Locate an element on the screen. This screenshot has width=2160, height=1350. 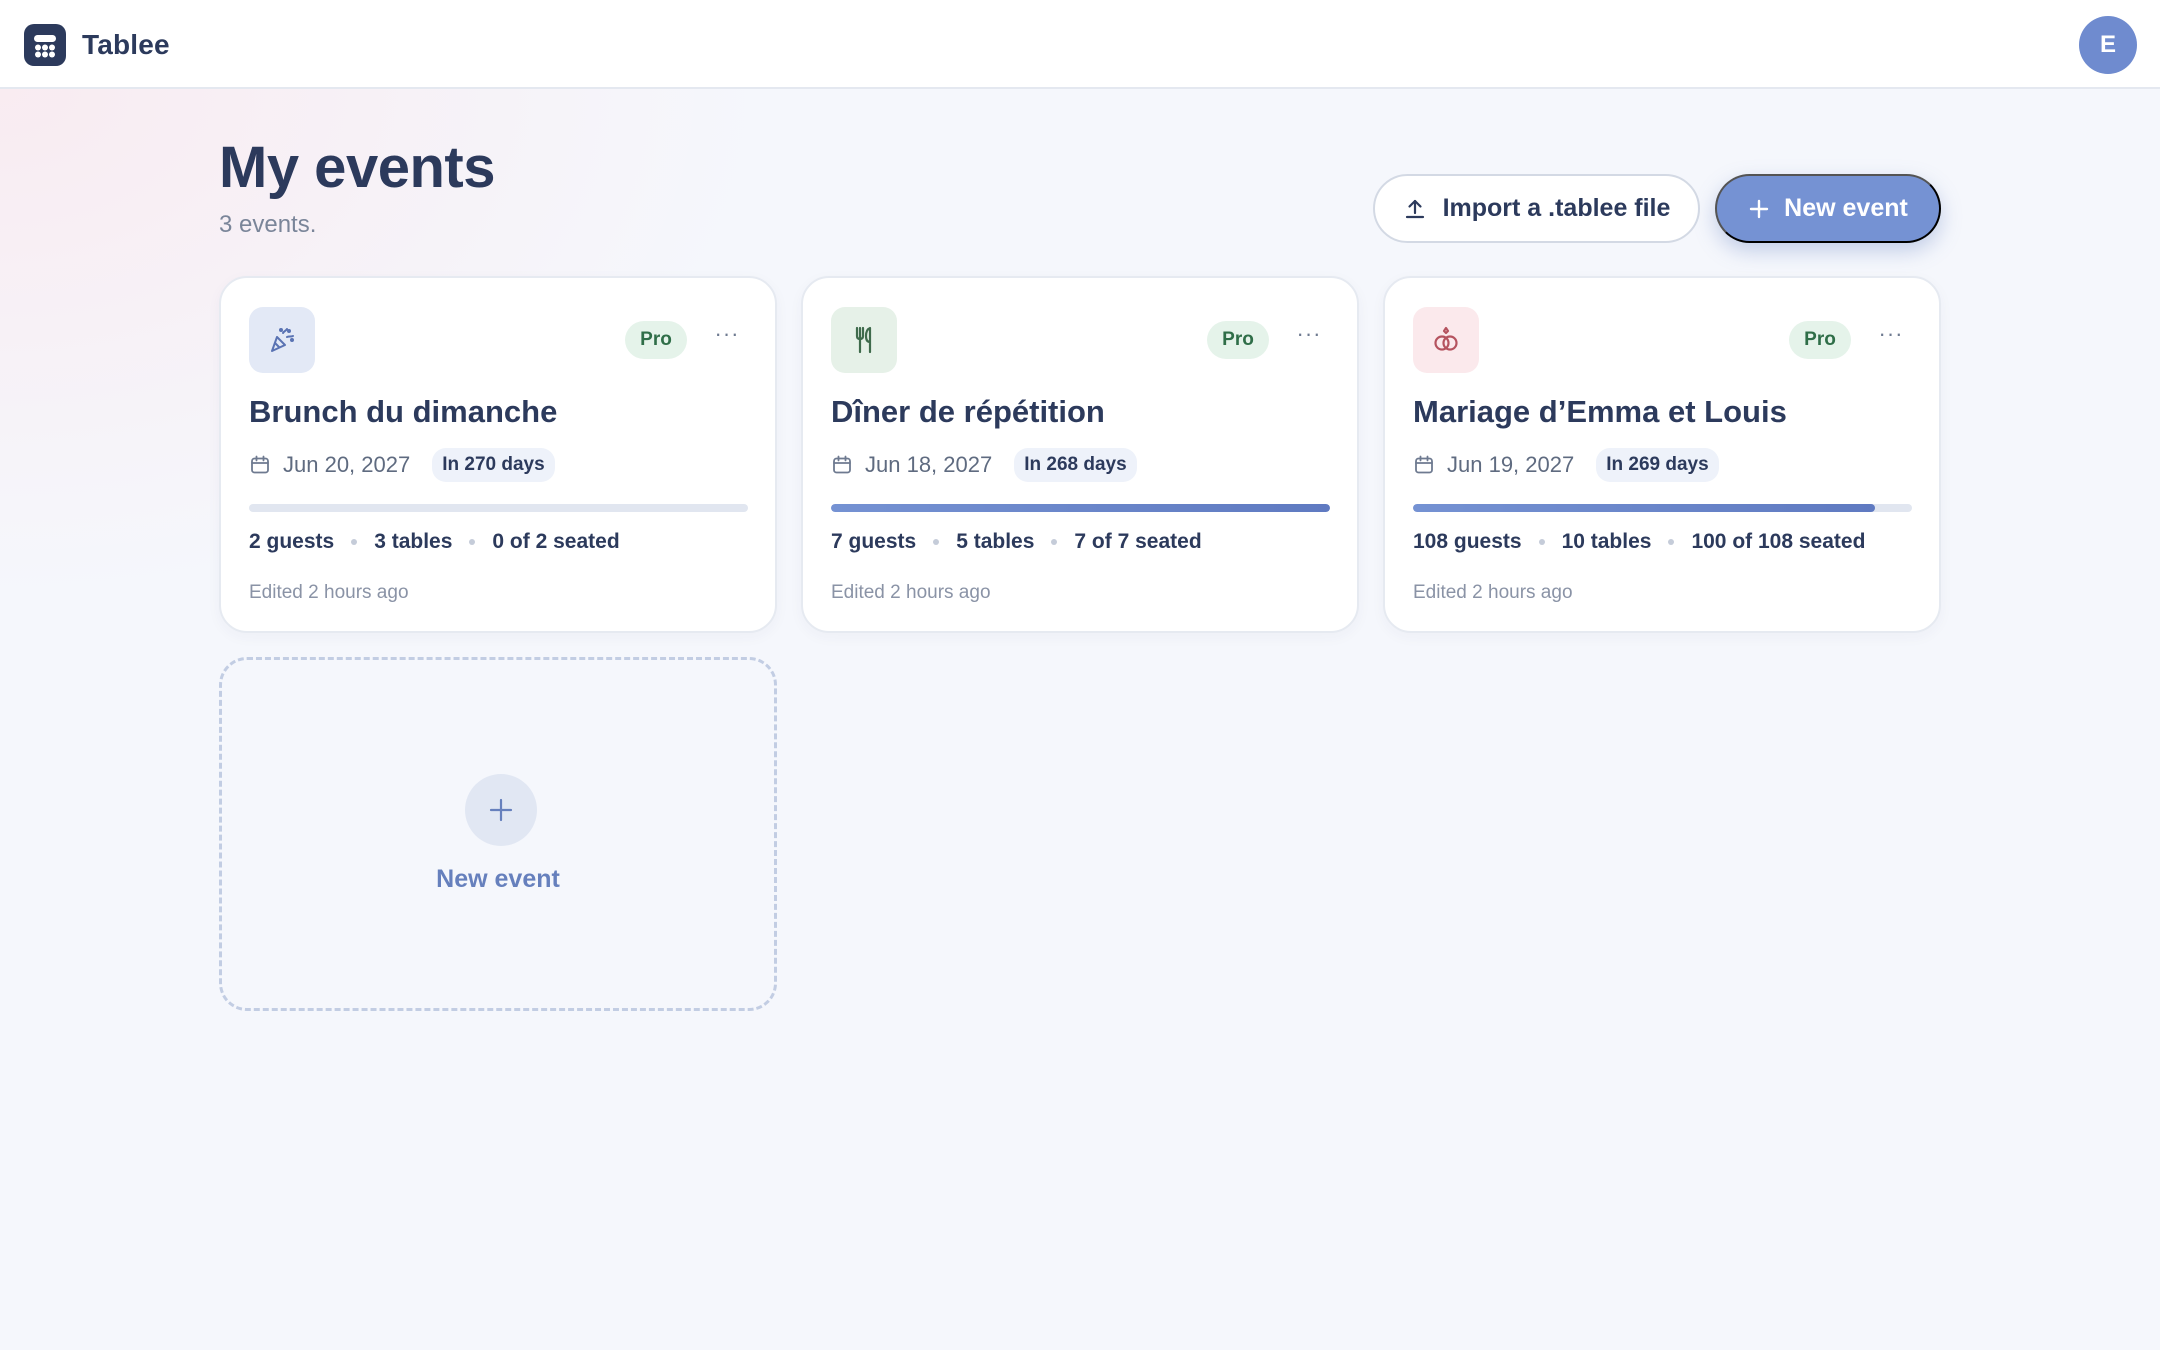
import-file-button: Import a .tablee file is located at coordinates (1536, 208).